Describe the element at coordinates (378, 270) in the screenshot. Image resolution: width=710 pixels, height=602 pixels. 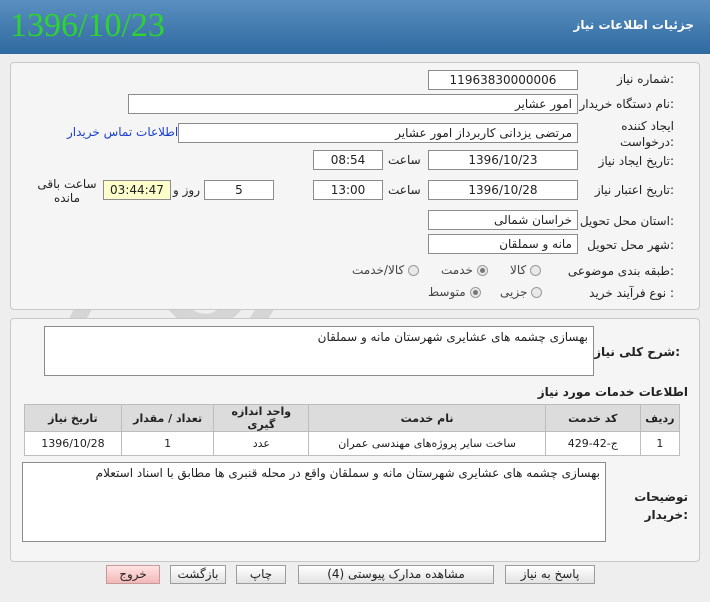
I see `category-option-goods-service-label: کالا/خدمت` at that location.